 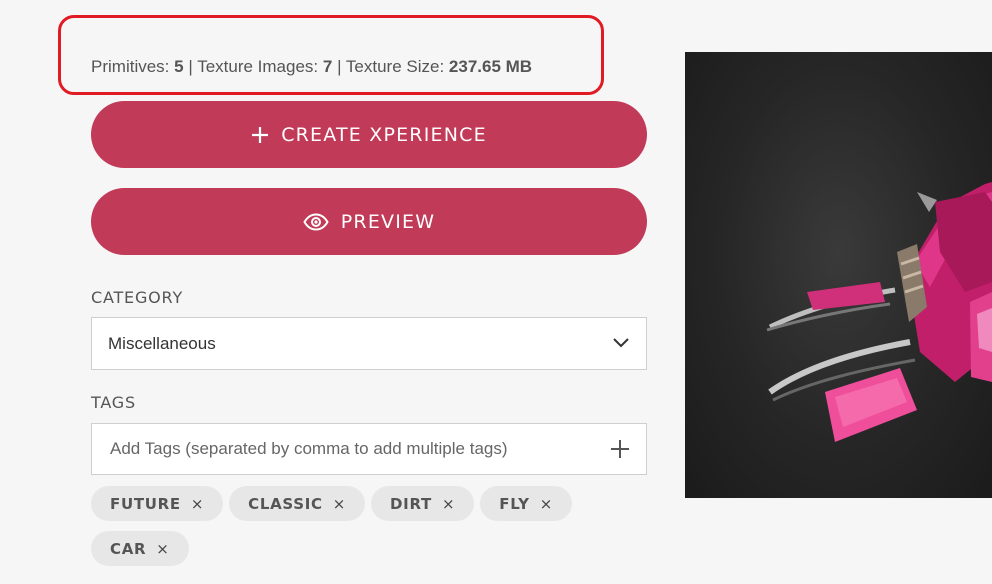 What do you see at coordinates (316, 221) in the screenshot?
I see `eye-icon` at bounding box center [316, 221].